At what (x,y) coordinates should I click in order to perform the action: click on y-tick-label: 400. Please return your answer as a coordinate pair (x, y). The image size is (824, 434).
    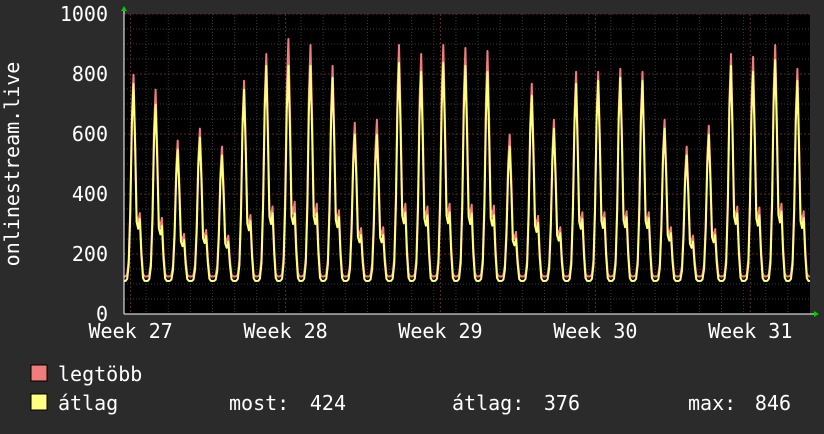
    Looking at the image, I should click on (90, 194).